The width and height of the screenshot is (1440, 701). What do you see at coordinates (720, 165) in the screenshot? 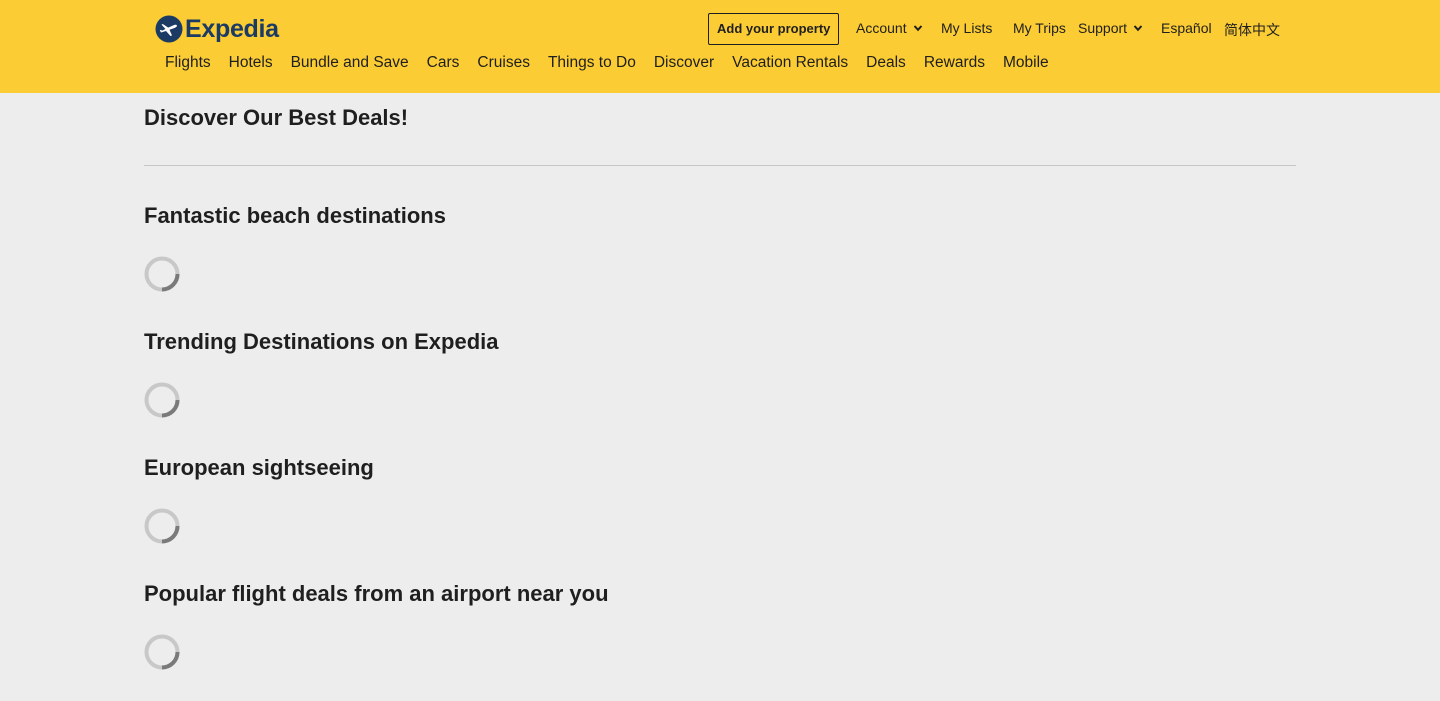
I see `section-divider` at bounding box center [720, 165].